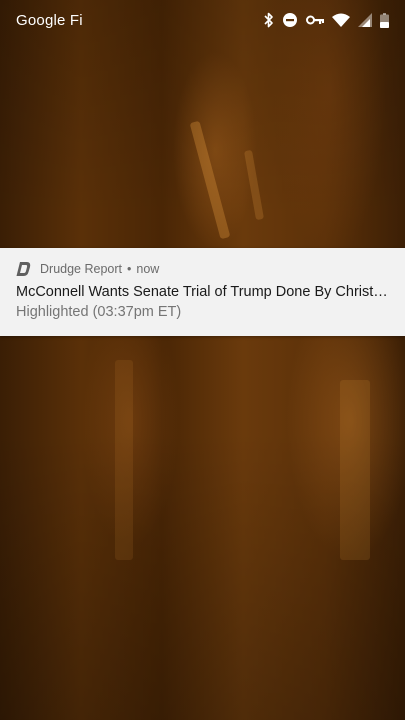  I want to click on notification-app-name: Drudge Report, so click(81, 269).